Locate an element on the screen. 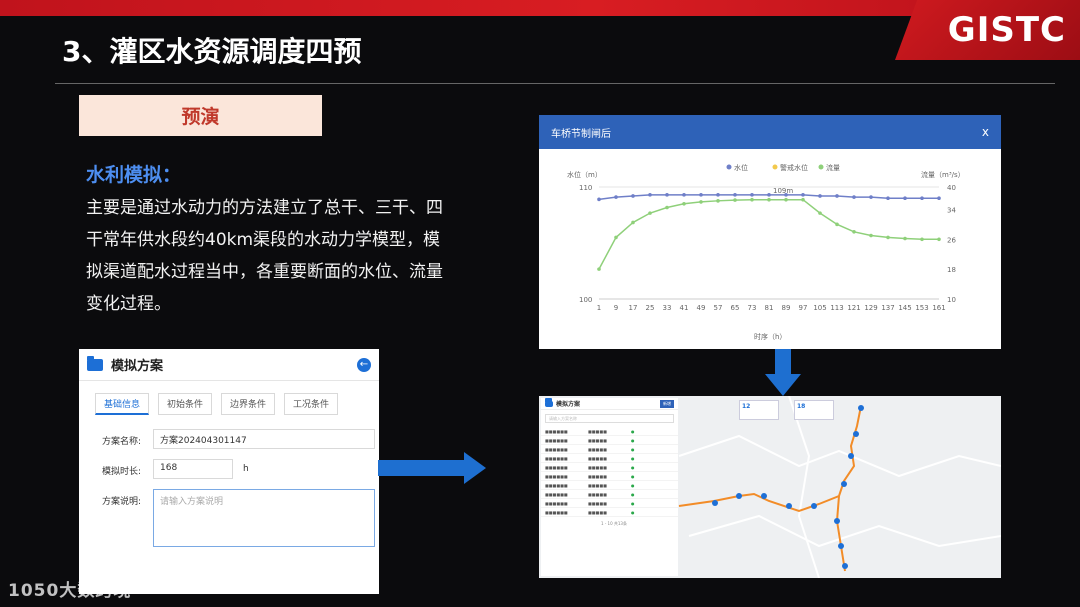 This screenshot has height=607, width=1080. legend-label: 水位 is located at coordinates (741, 167).